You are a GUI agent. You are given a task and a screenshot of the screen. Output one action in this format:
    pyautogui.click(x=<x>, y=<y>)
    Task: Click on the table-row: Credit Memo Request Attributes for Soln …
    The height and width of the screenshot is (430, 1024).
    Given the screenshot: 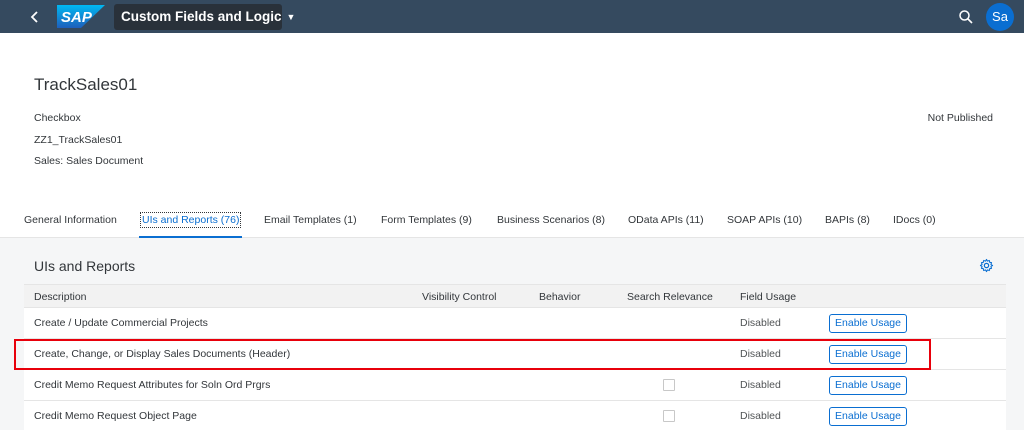 What is the action you would take?
    pyautogui.click(x=515, y=385)
    